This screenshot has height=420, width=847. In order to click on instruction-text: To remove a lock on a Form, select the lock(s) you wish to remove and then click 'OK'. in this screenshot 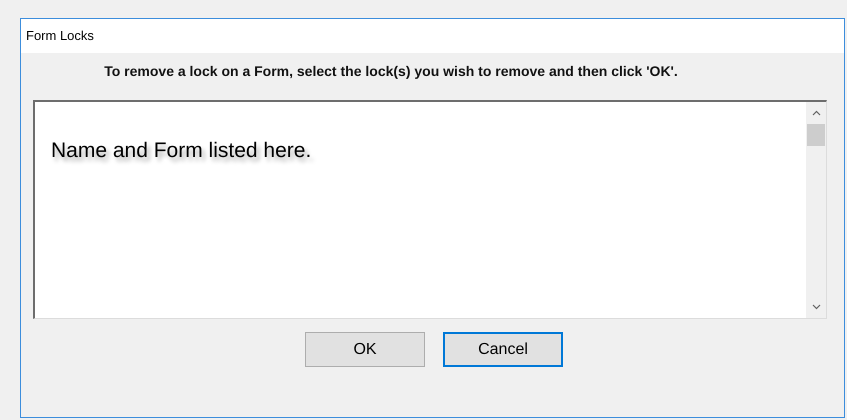, I will do `click(391, 71)`.